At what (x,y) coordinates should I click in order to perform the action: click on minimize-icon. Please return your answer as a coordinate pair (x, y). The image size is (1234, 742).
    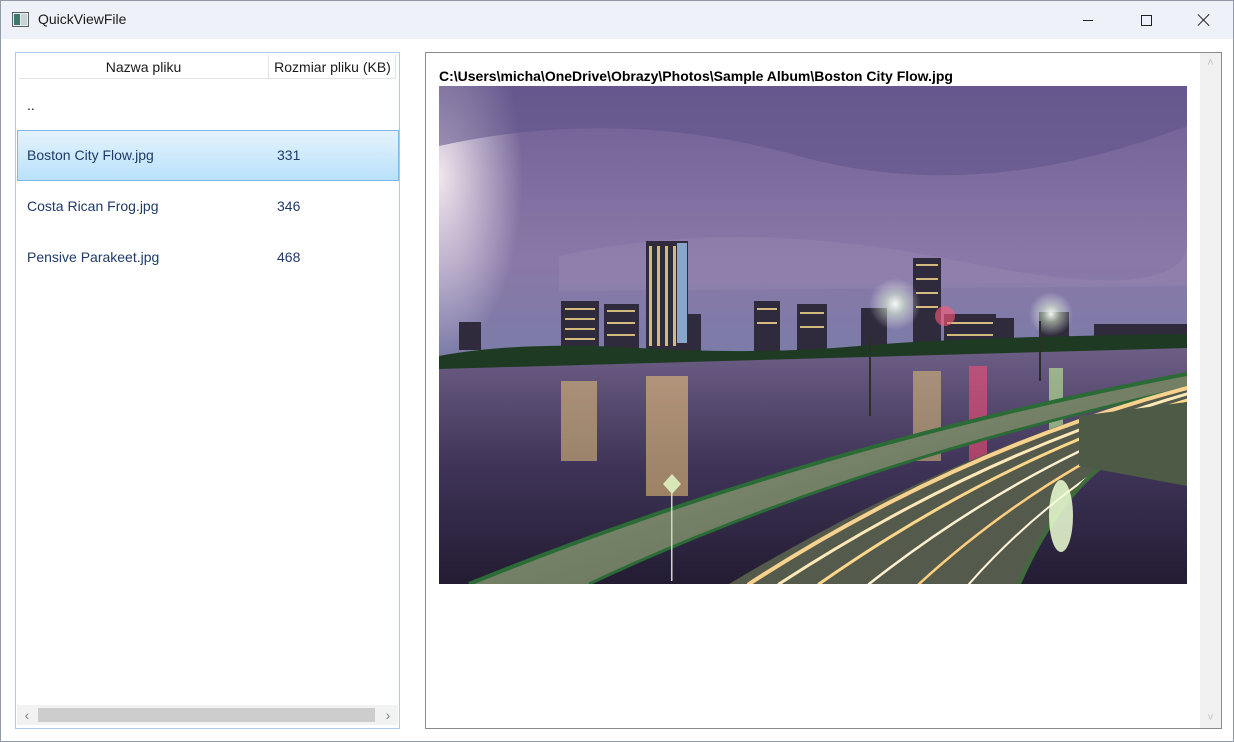
    Looking at the image, I should click on (1088, 20).